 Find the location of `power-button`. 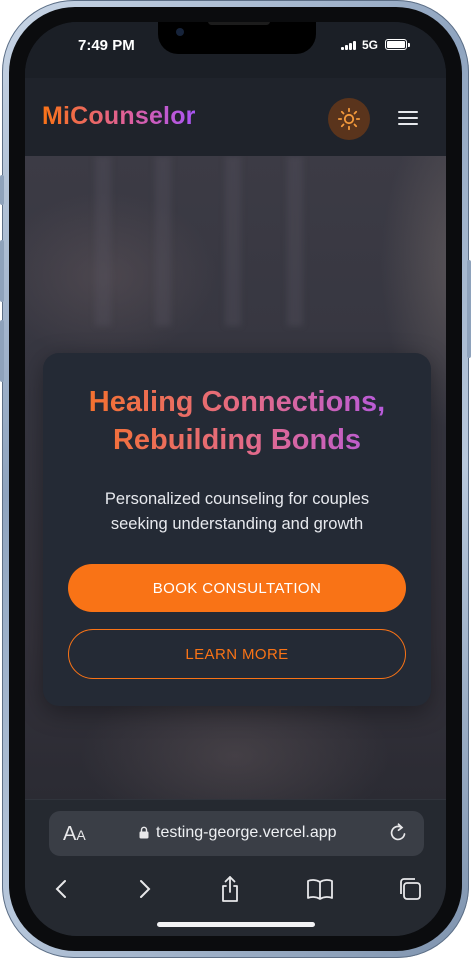

power-button is located at coordinates (469, 309).